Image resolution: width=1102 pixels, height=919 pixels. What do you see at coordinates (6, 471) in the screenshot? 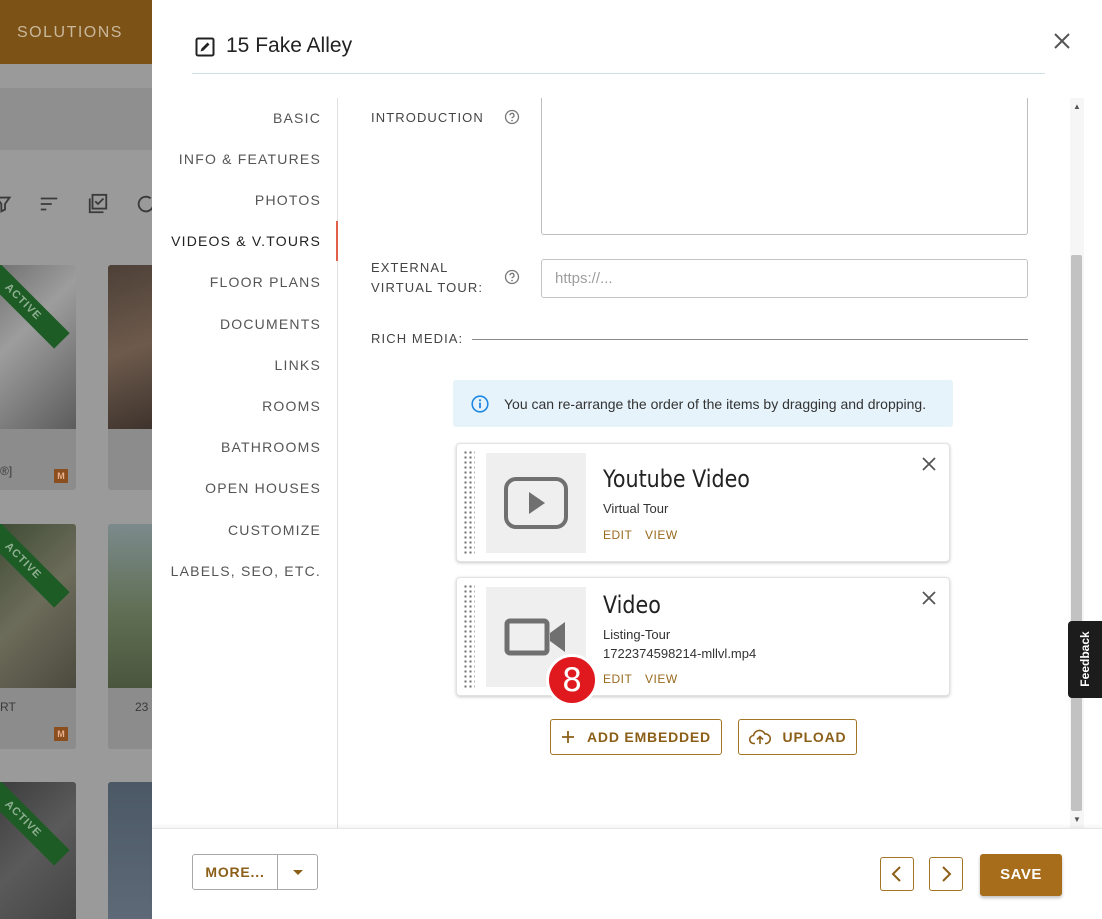
I see `listing-caption: ®]` at bounding box center [6, 471].